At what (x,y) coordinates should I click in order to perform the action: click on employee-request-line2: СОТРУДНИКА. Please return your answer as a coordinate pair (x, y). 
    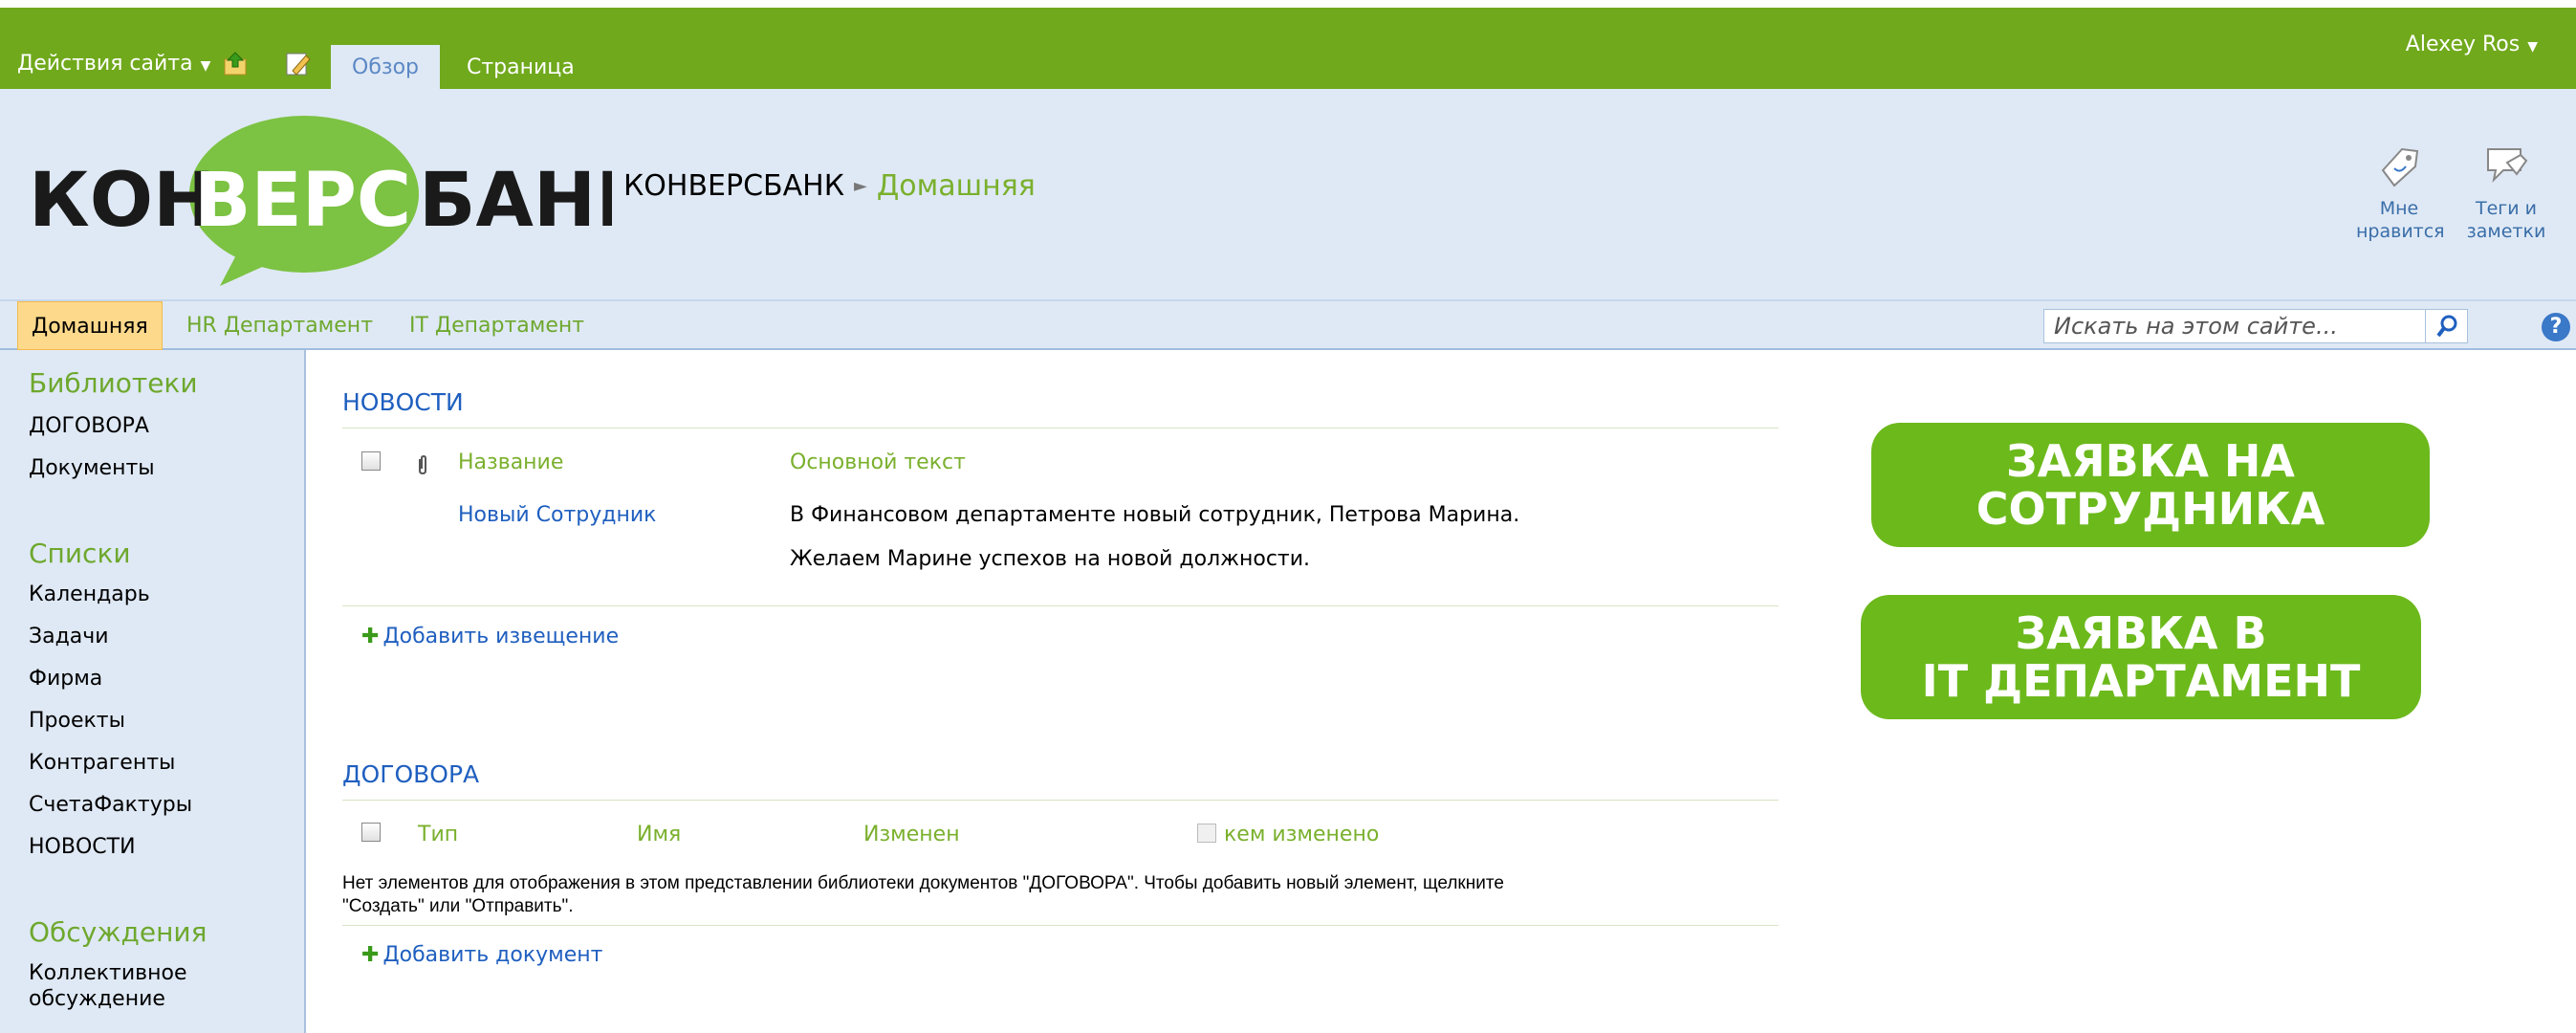
    Looking at the image, I should click on (2150, 509).